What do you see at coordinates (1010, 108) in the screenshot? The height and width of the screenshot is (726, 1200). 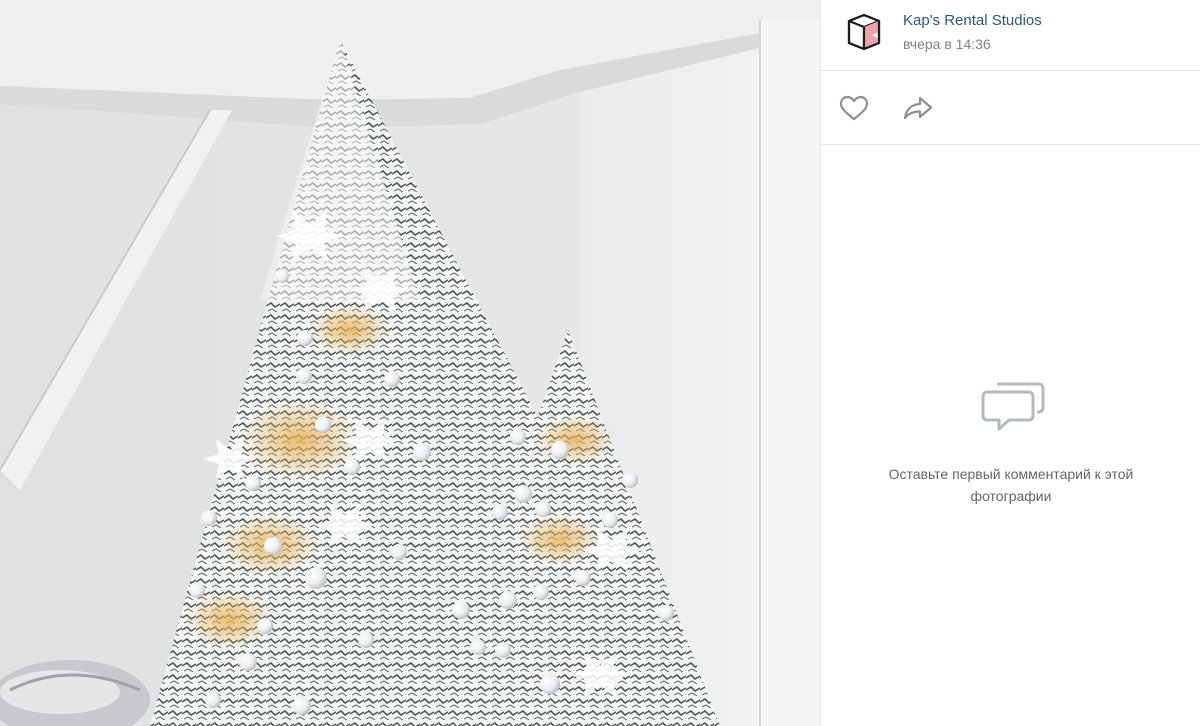 I see `post-actions` at bounding box center [1010, 108].